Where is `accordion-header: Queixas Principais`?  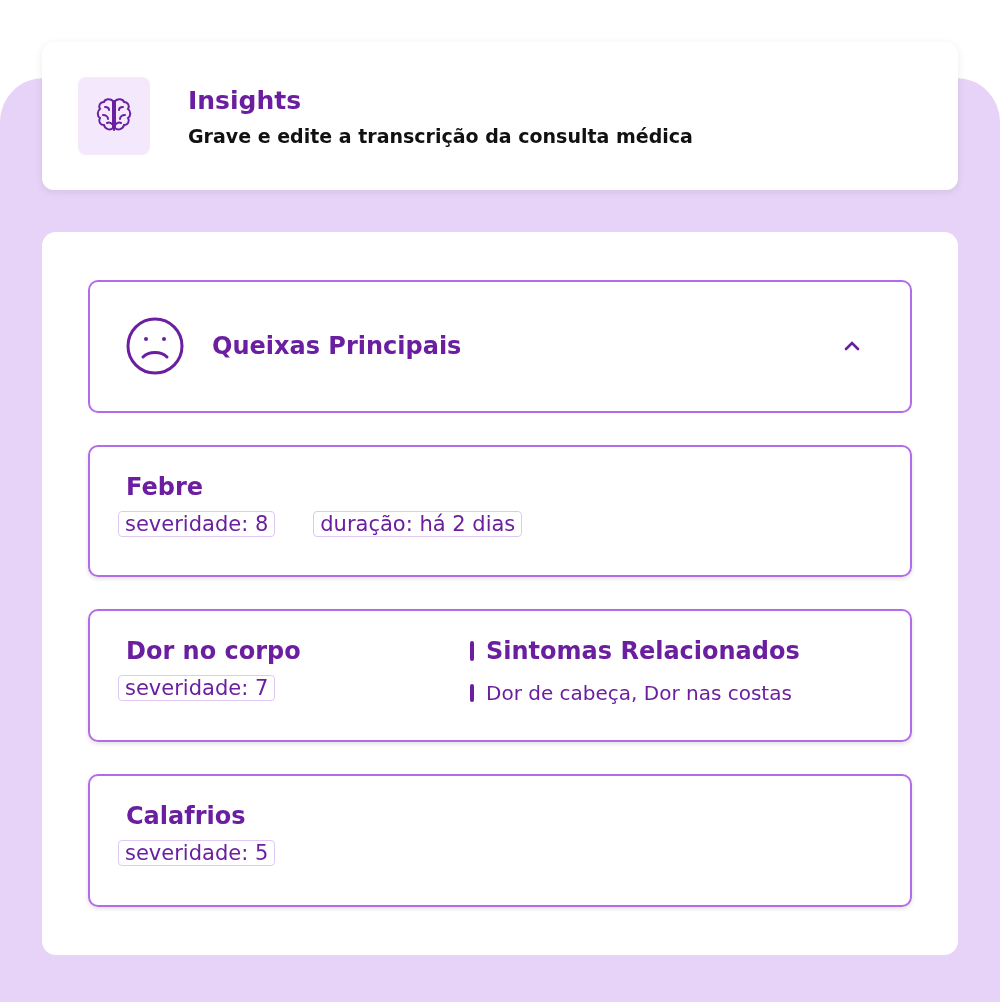 accordion-header: Queixas Principais is located at coordinates (500, 346).